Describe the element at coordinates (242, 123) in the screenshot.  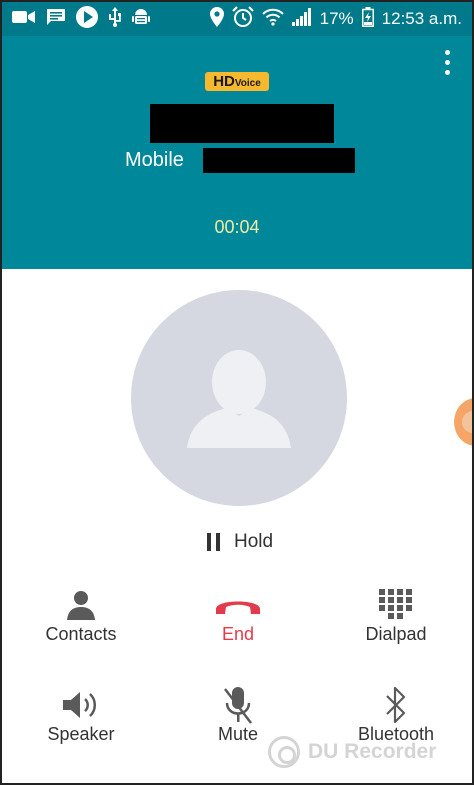
I see `caller-name-redacted` at that location.